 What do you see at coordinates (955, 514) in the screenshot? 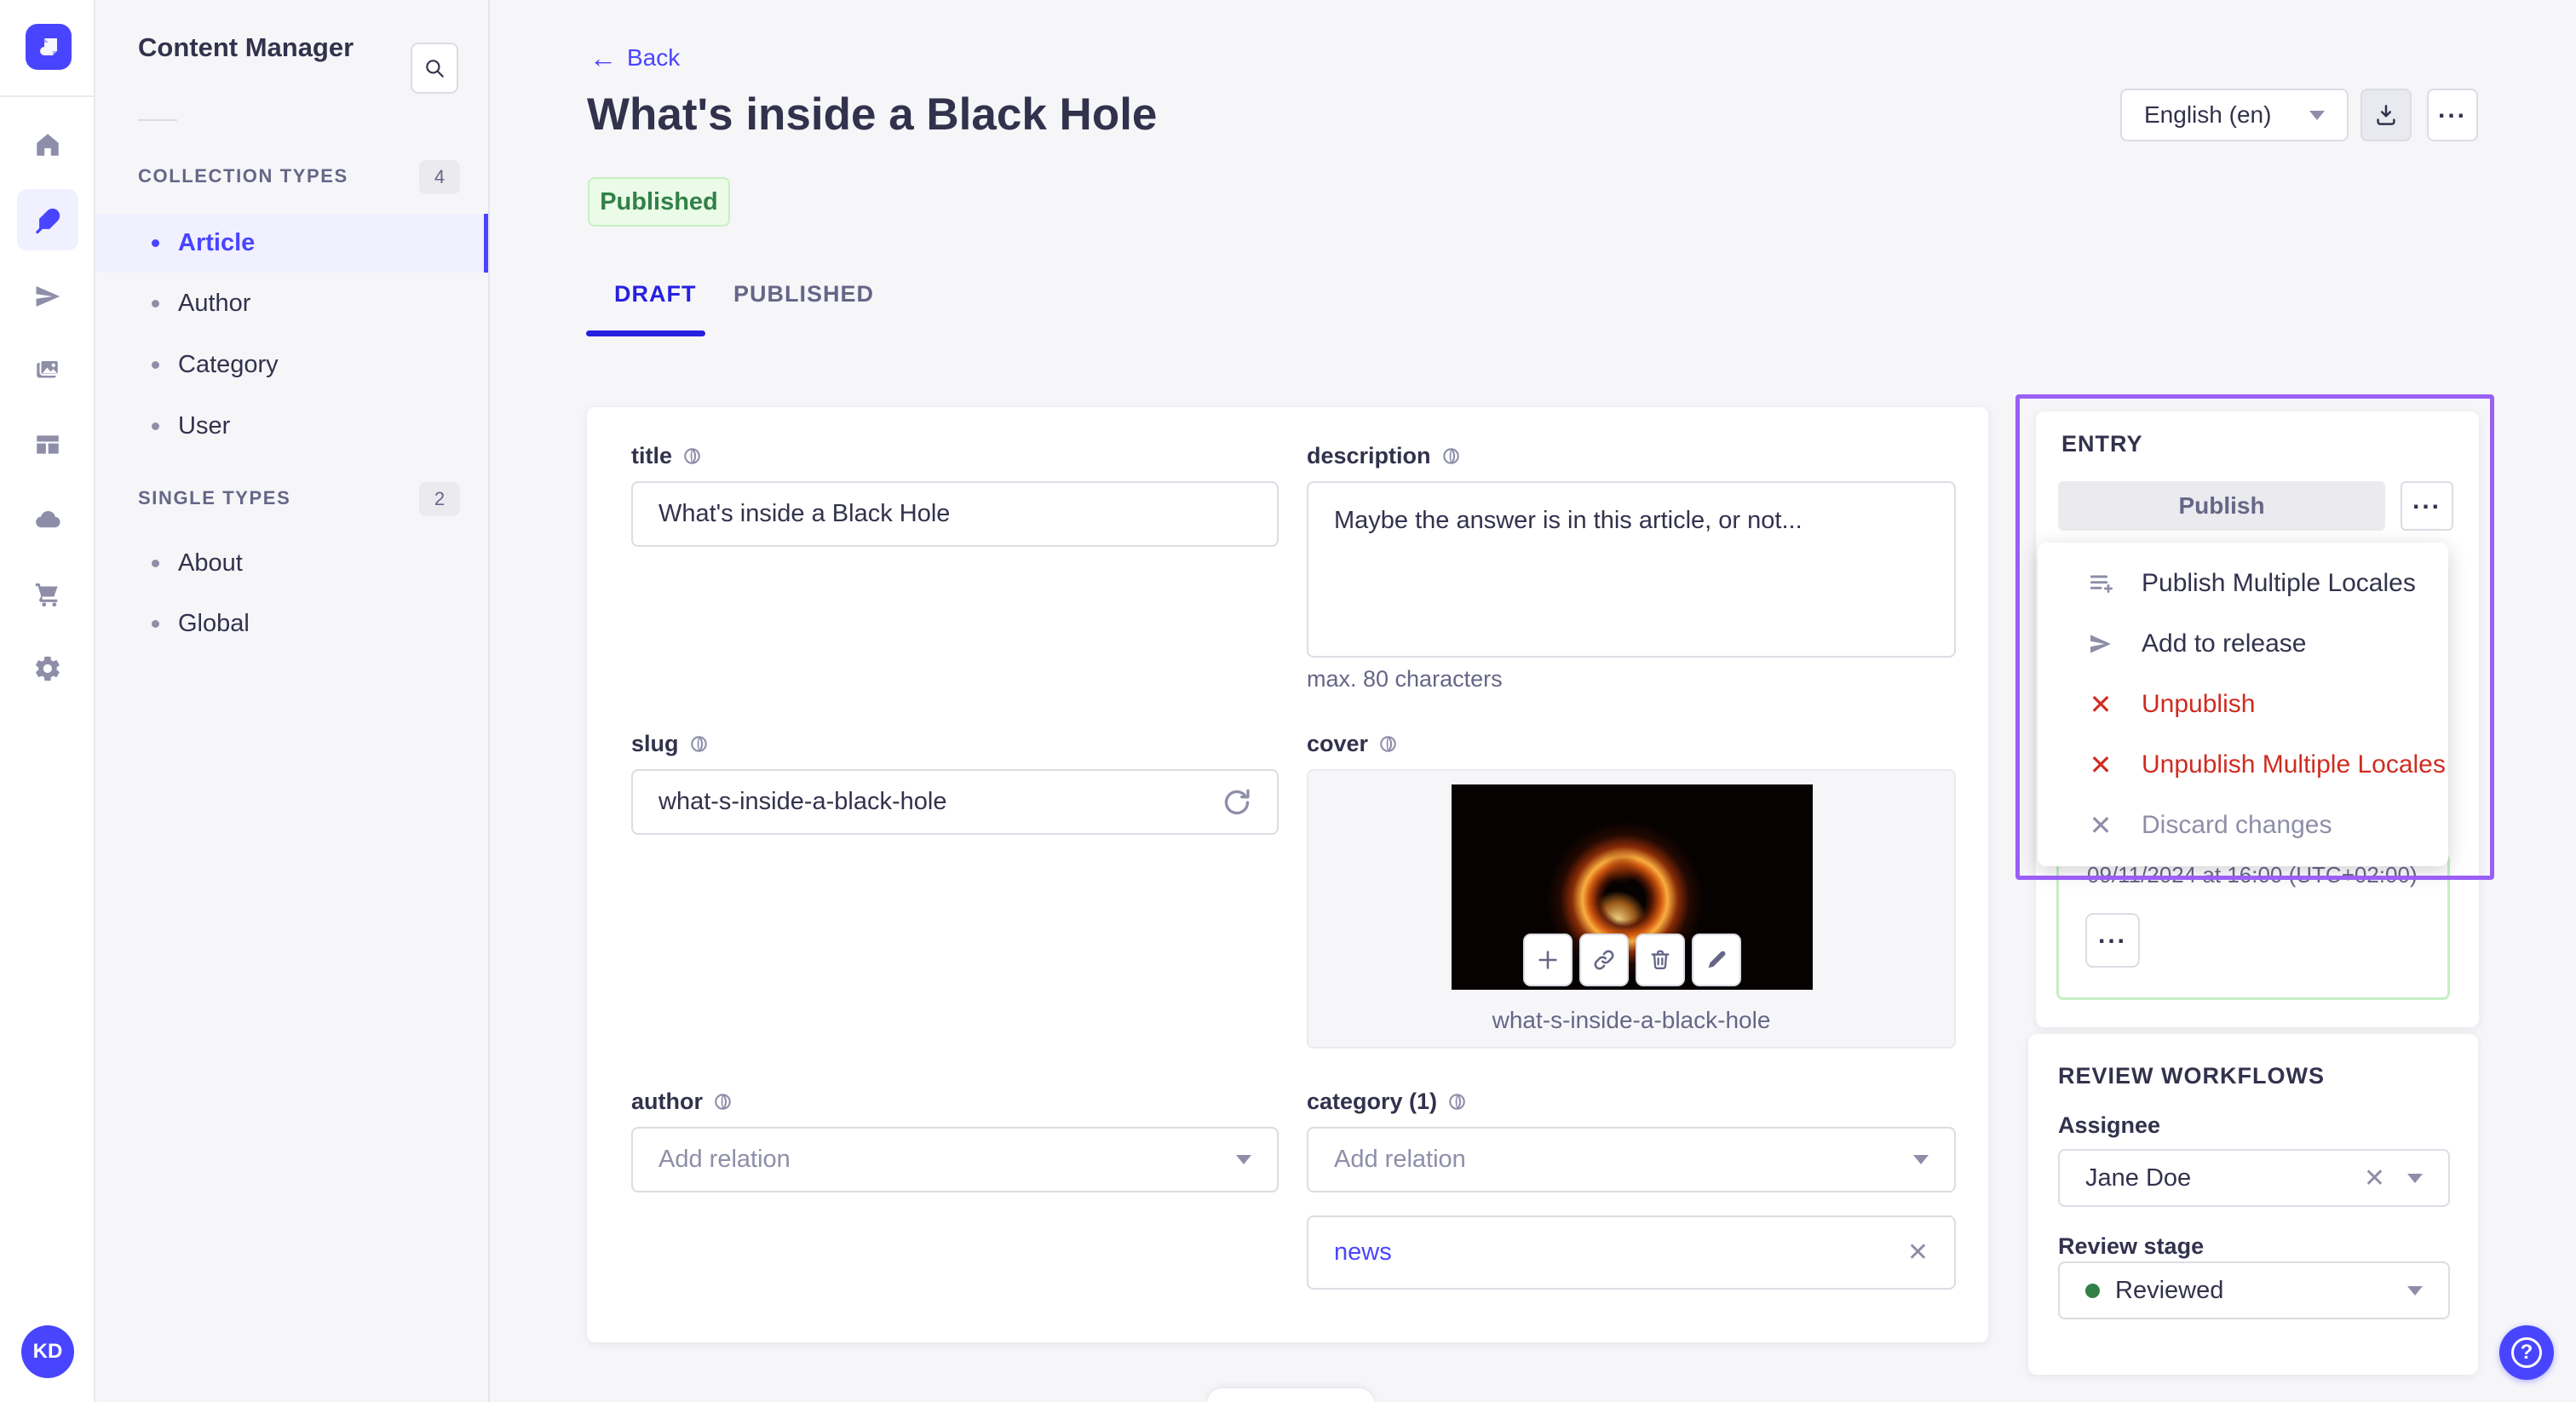
I see `title-input` at bounding box center [955, 514].